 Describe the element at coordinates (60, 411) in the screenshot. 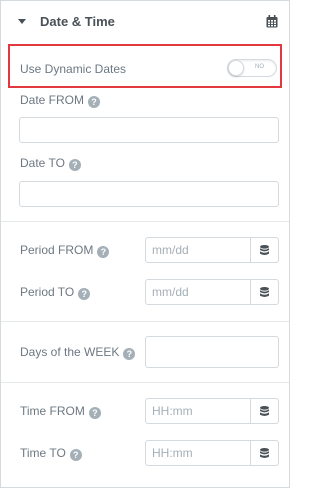

I see `time-from-label: Time FROM?` at that location.